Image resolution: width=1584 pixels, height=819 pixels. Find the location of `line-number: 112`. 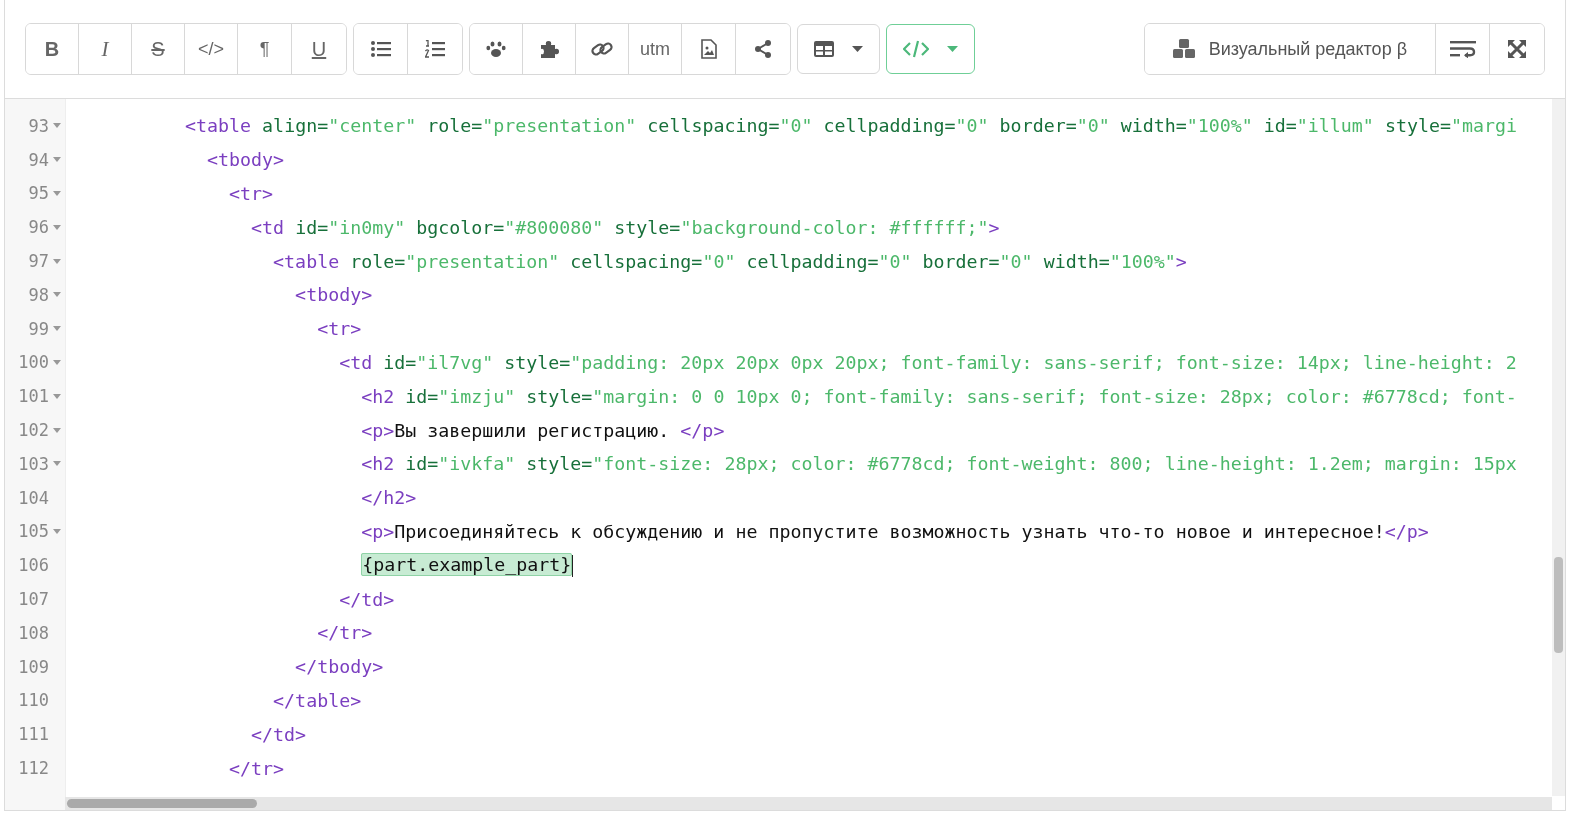

line-number: 112 is located at coordinates (33, 768).